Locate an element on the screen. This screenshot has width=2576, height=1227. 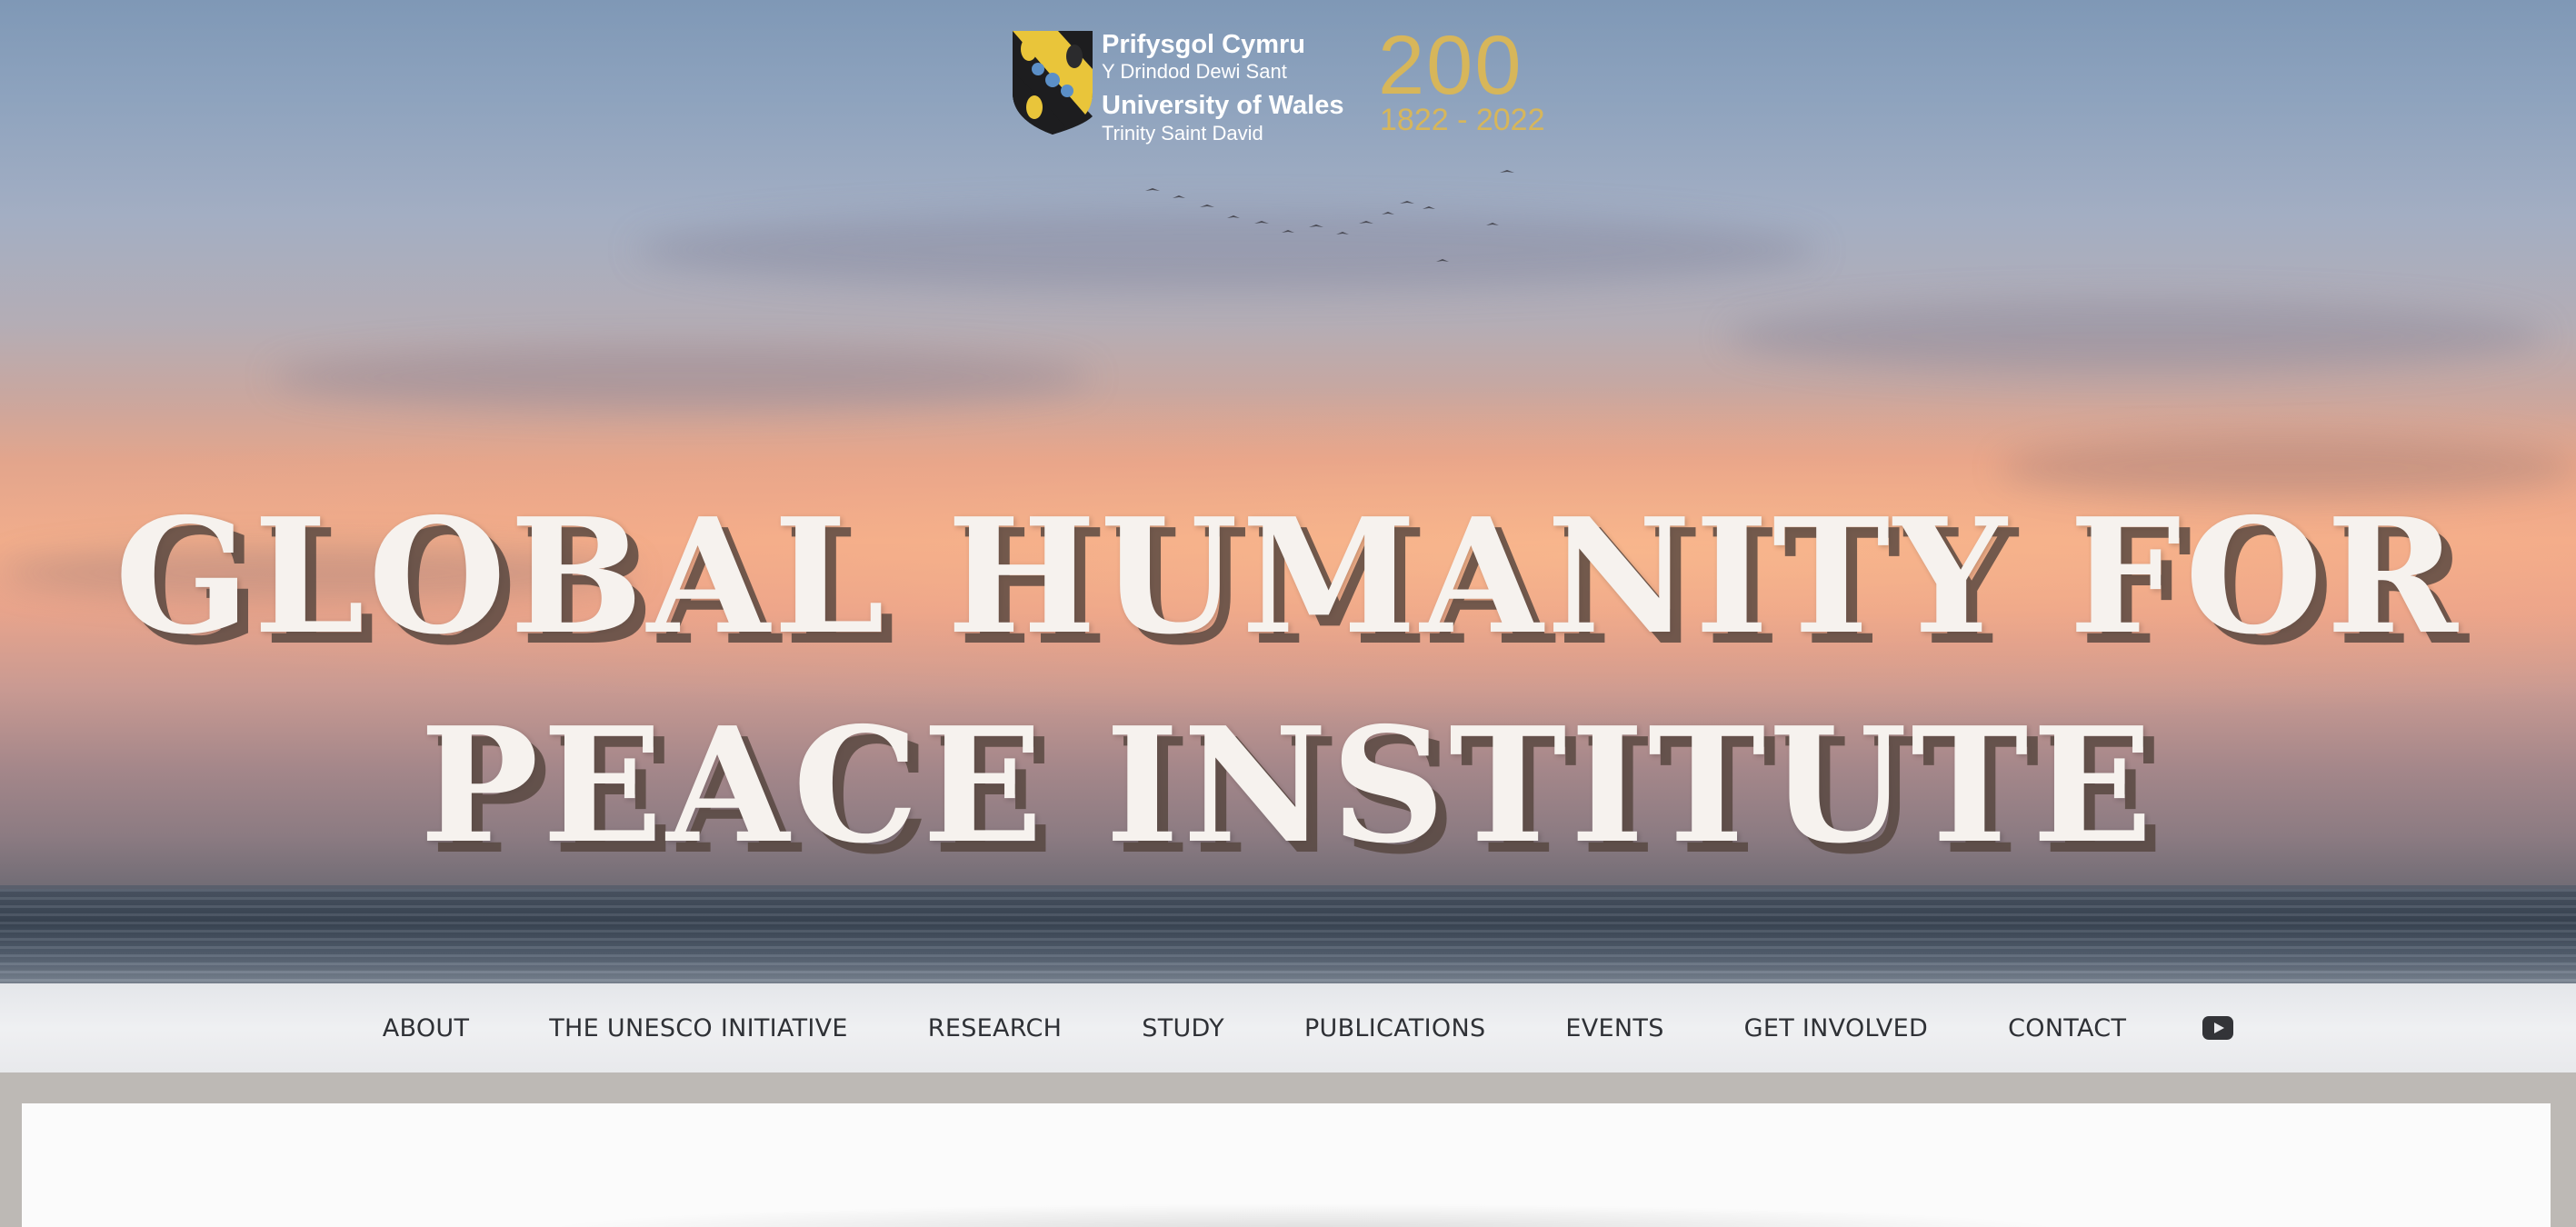
nav-item-unesco-initiative: THE UNESCO INITIATIVE is located at coordinates (698, 1028).